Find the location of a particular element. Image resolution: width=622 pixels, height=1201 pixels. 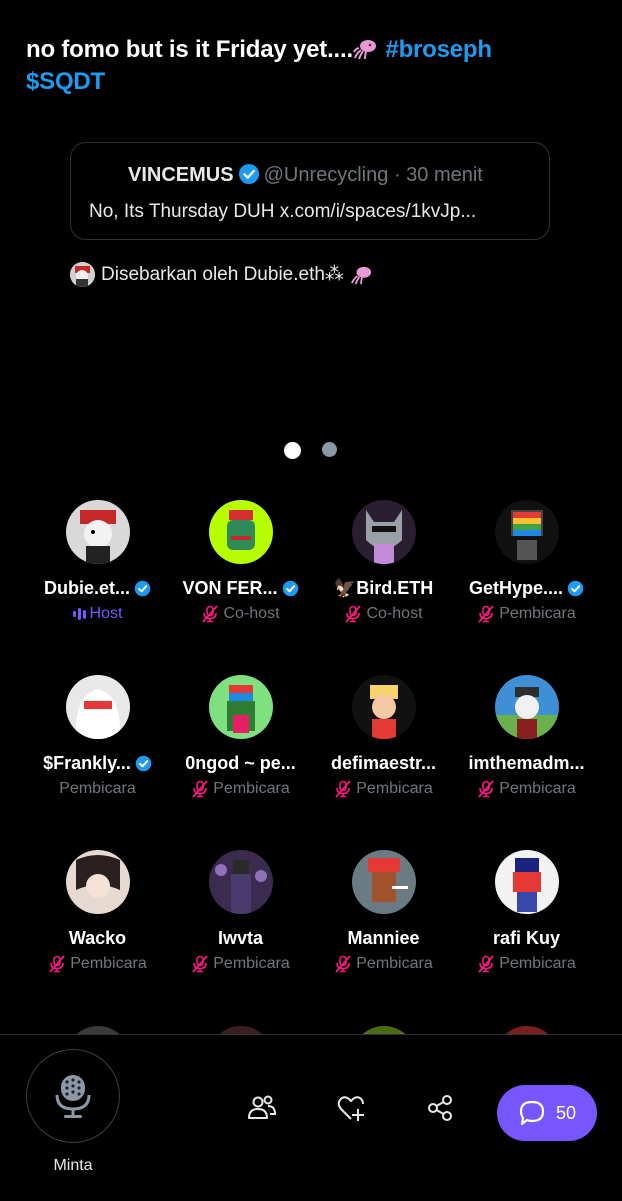

people-icon is located at coordinates (262, 1108).